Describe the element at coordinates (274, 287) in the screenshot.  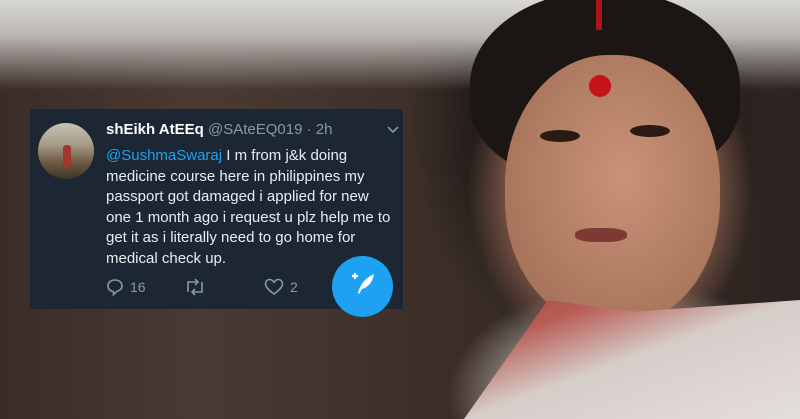
I see `heart-icon` at that location.